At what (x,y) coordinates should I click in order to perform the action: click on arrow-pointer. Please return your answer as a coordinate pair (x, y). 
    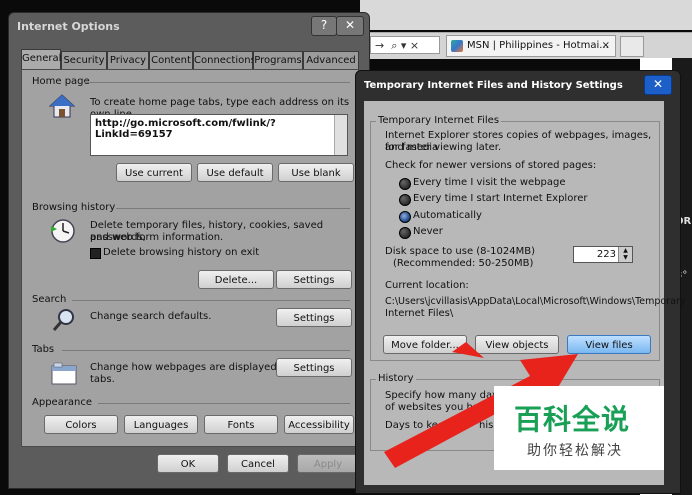
    Looking at the image, I should click on (468, 350).